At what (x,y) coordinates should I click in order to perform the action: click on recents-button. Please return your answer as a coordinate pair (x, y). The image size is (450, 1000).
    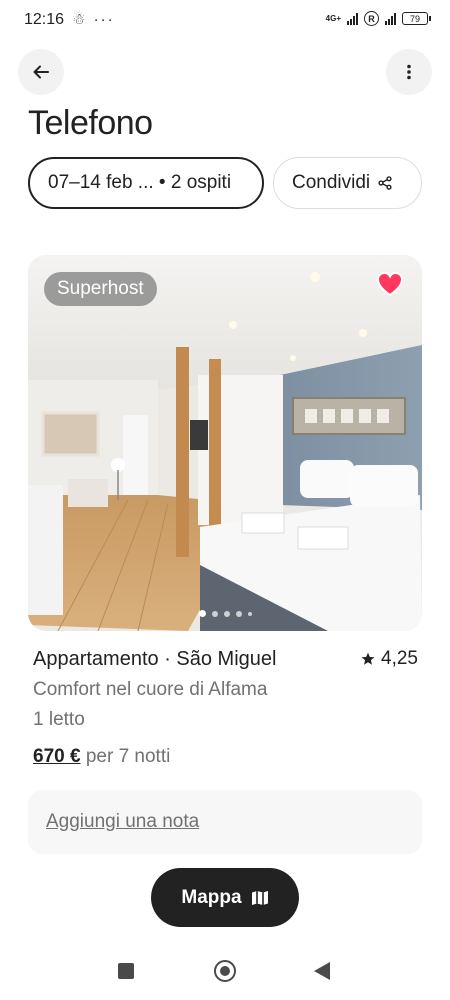
    Looking at the image, I should click on (126, 971).